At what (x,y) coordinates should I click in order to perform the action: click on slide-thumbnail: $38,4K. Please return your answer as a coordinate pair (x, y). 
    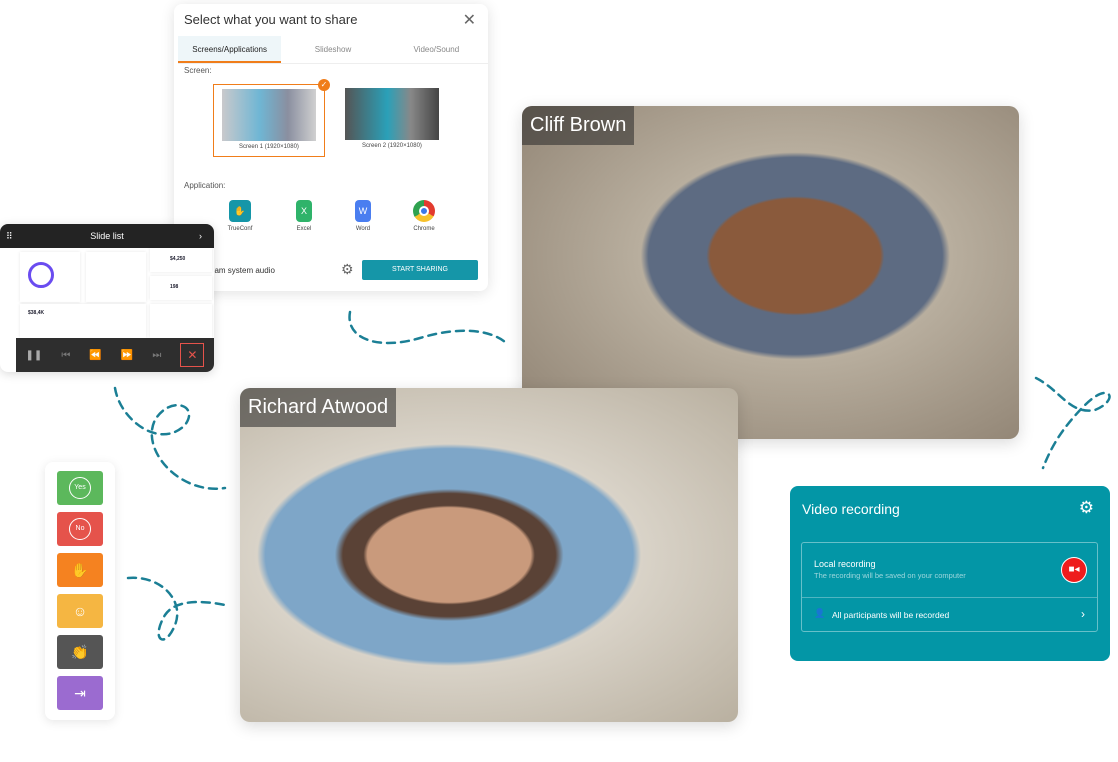
    Looking at the image, I should click on (83, 321).